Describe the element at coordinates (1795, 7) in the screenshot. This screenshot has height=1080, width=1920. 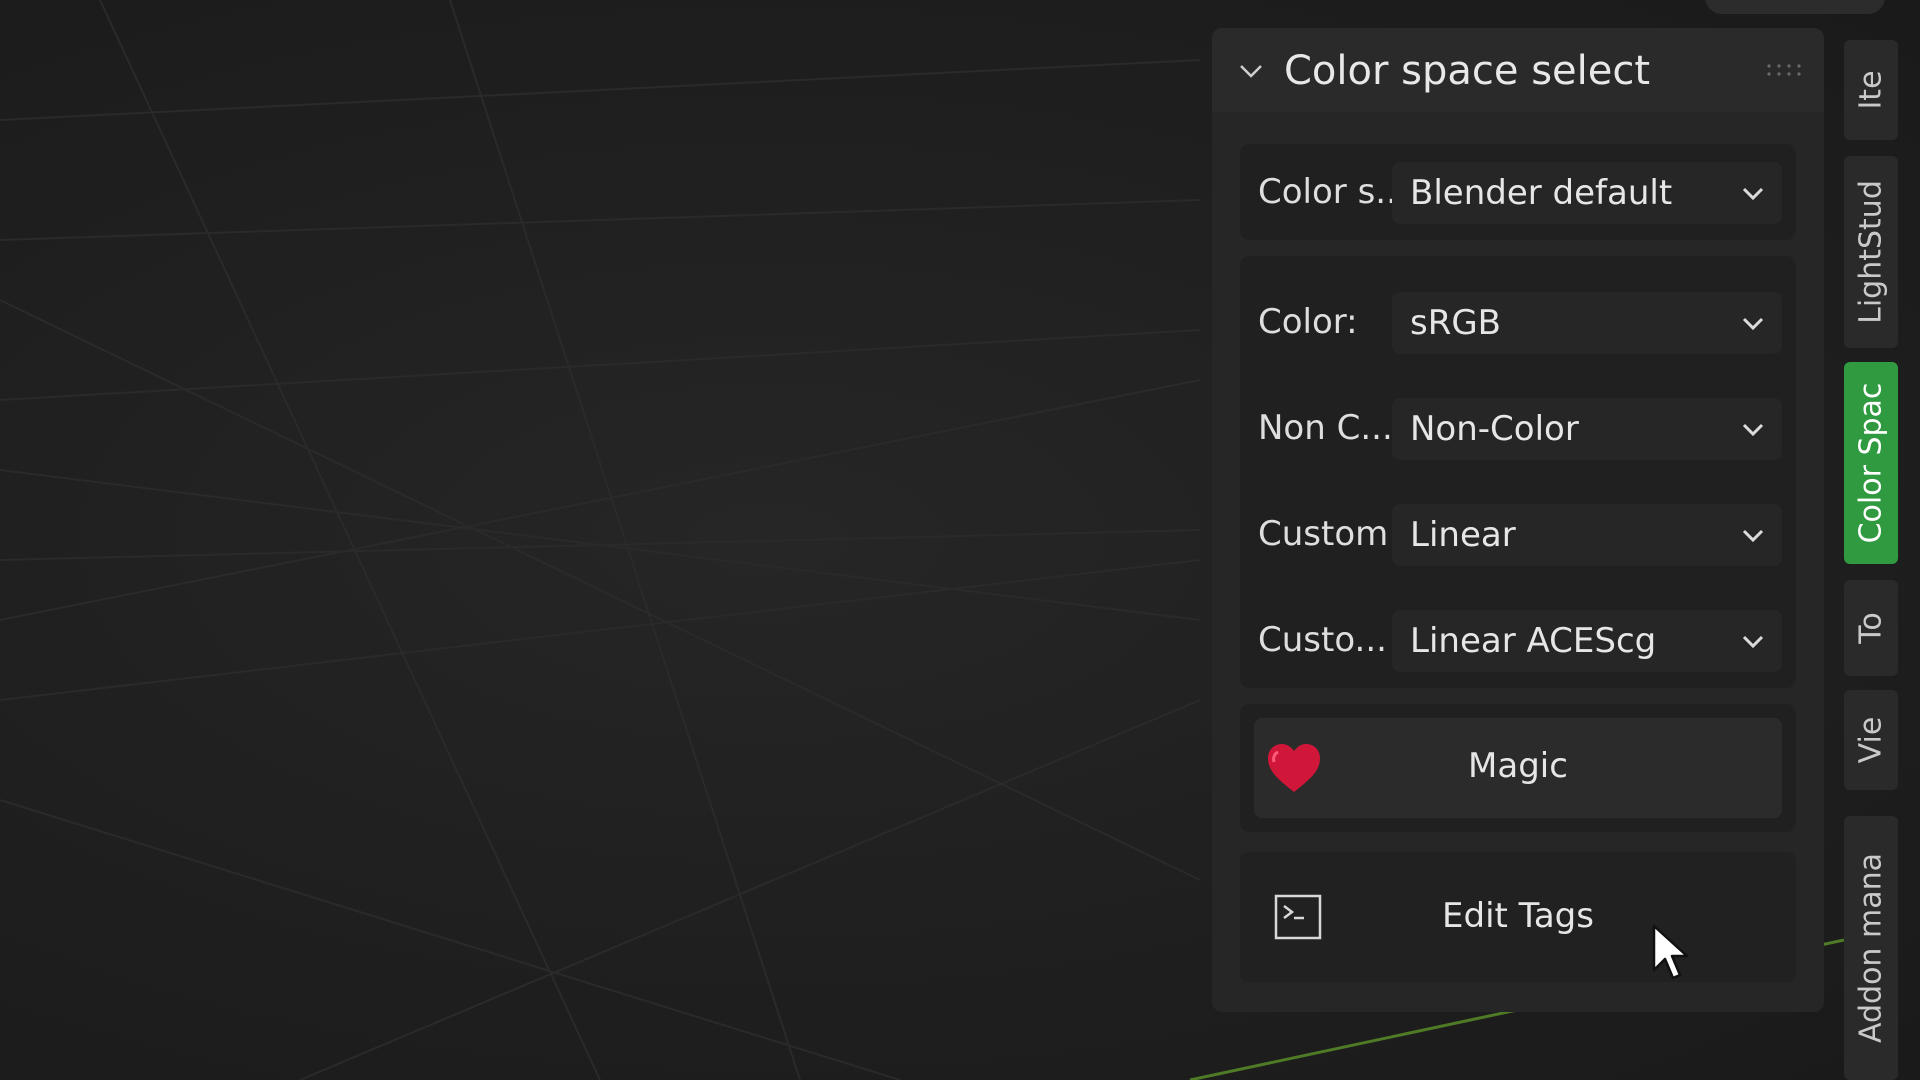
I see `header-pill` at that location.